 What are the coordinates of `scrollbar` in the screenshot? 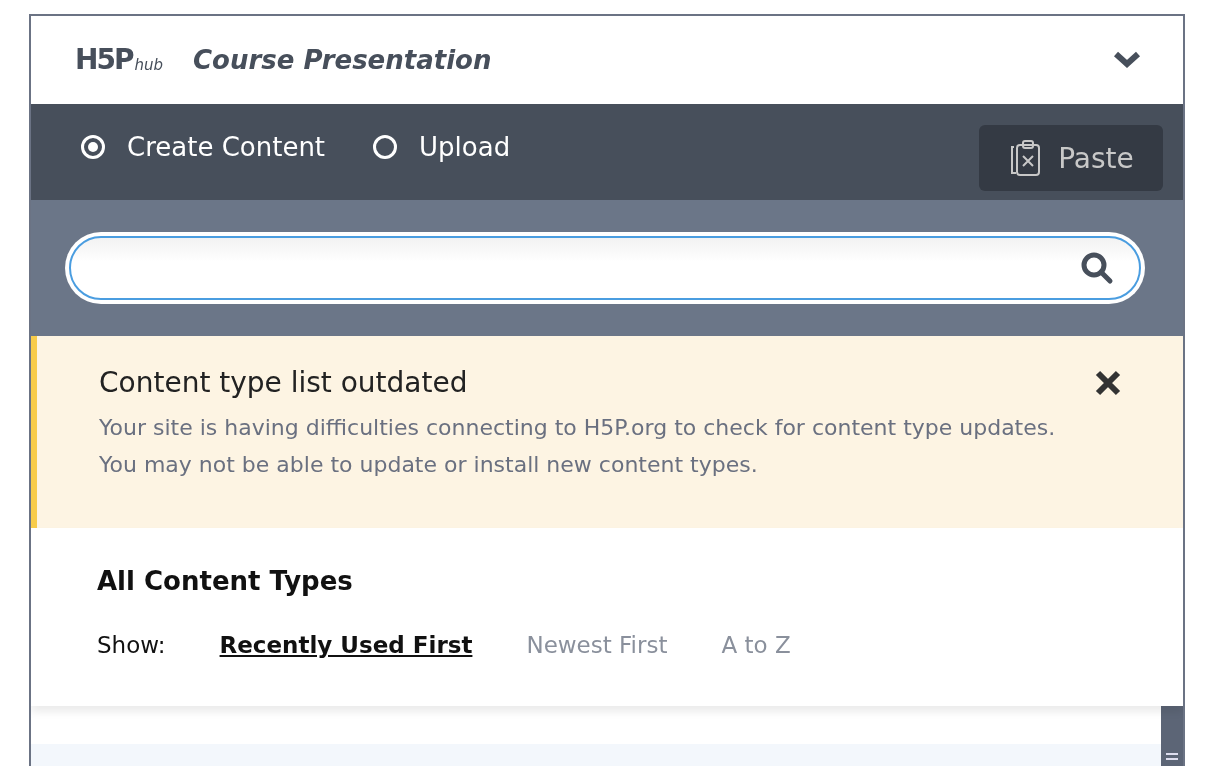 It's located at (1172, 736).